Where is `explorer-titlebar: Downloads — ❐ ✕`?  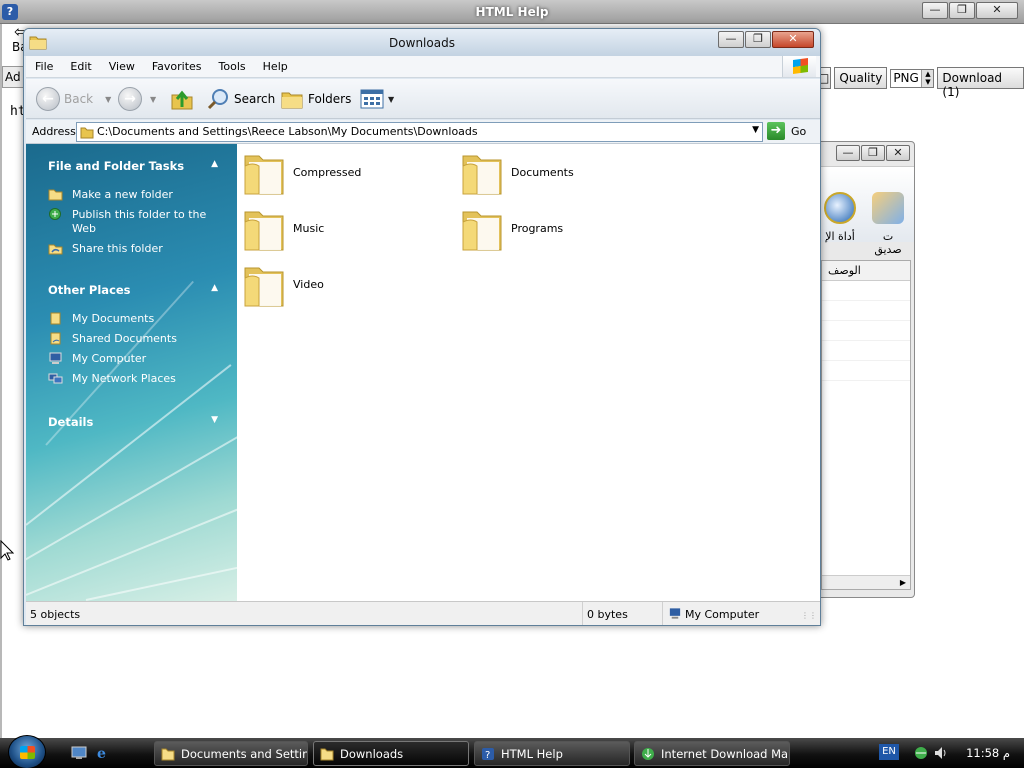
explorer-titlebar: Downloads — ❐ ✕ is located at coordinates (422, 42).